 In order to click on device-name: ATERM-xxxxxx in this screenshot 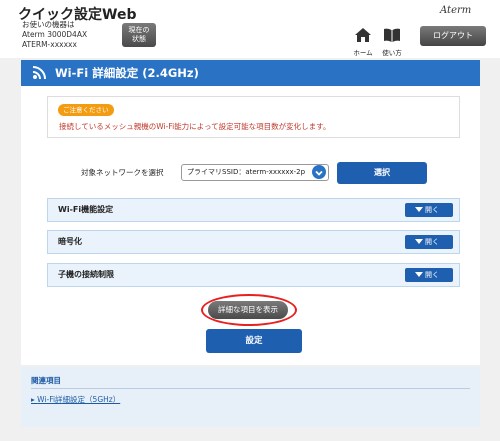, I will do `click(49, 44)`.